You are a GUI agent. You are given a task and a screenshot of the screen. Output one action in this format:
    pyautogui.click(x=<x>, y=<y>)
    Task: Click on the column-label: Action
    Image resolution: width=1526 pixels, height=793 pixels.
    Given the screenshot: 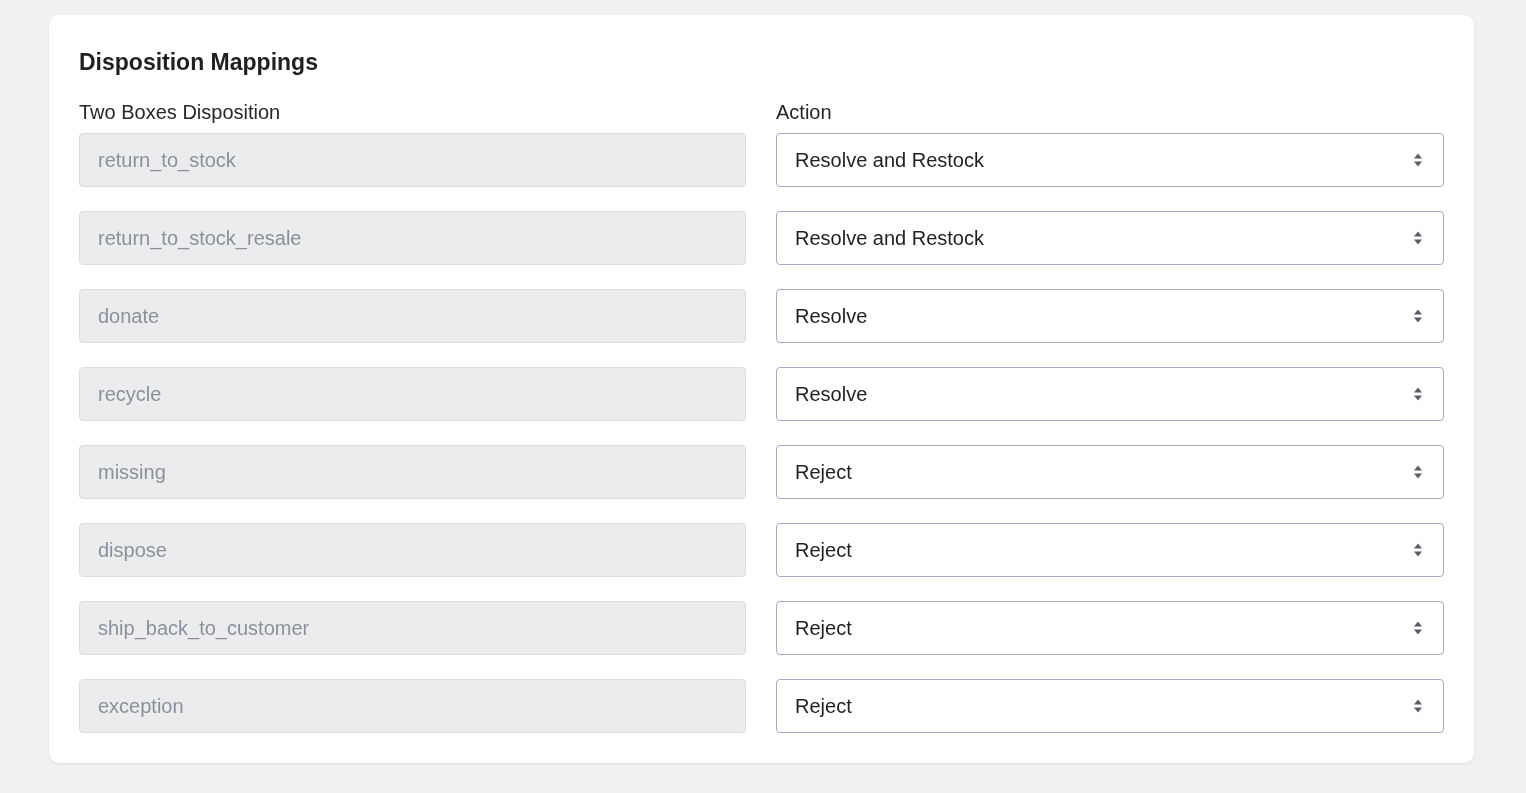 What is the action you would take?
    pyautogui.click(x=804, y=112)
    